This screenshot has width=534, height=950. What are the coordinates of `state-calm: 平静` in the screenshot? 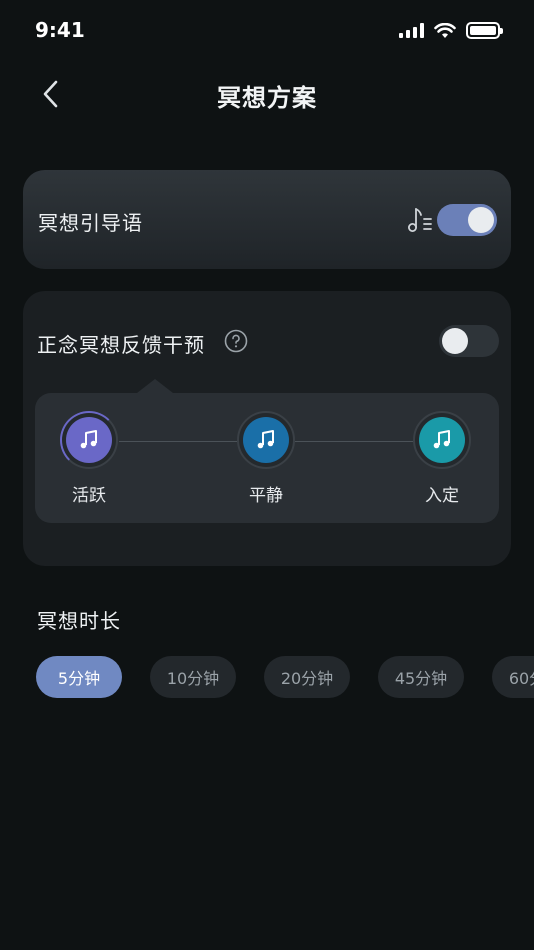 It's located at (266, 458).